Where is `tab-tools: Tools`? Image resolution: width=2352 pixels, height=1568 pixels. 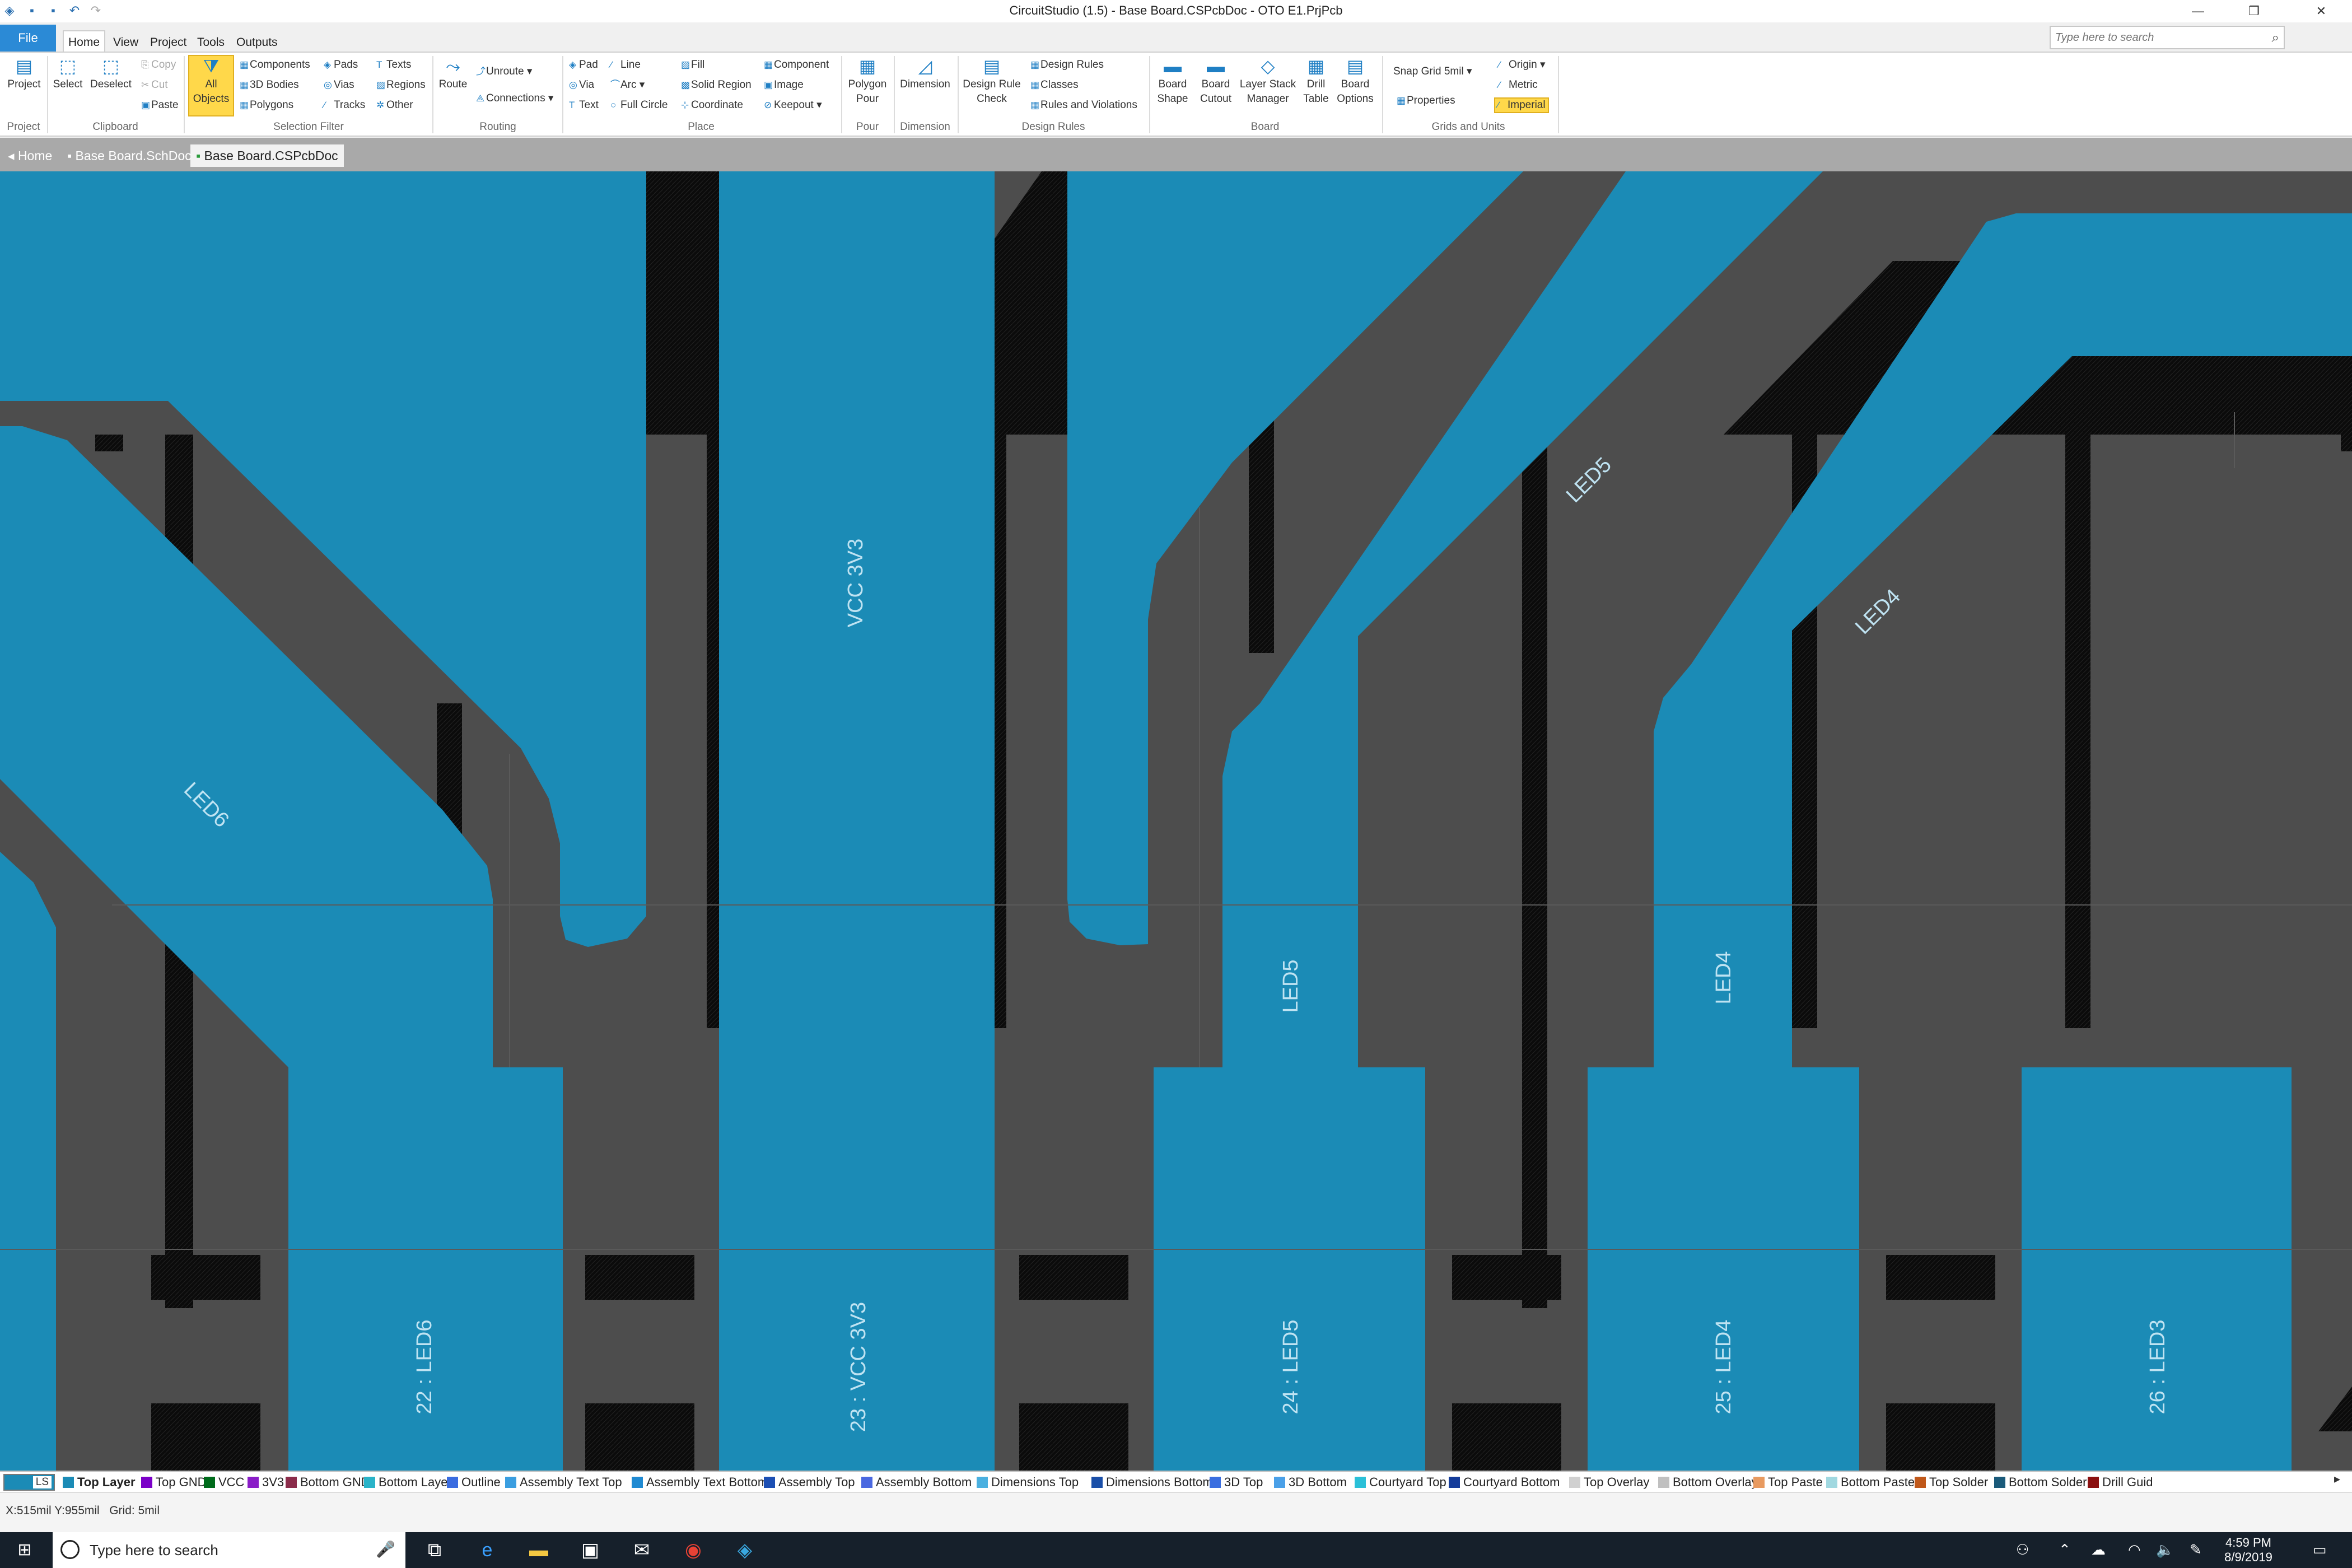 tab-tools: Tools is located at coordinates (211, 43).